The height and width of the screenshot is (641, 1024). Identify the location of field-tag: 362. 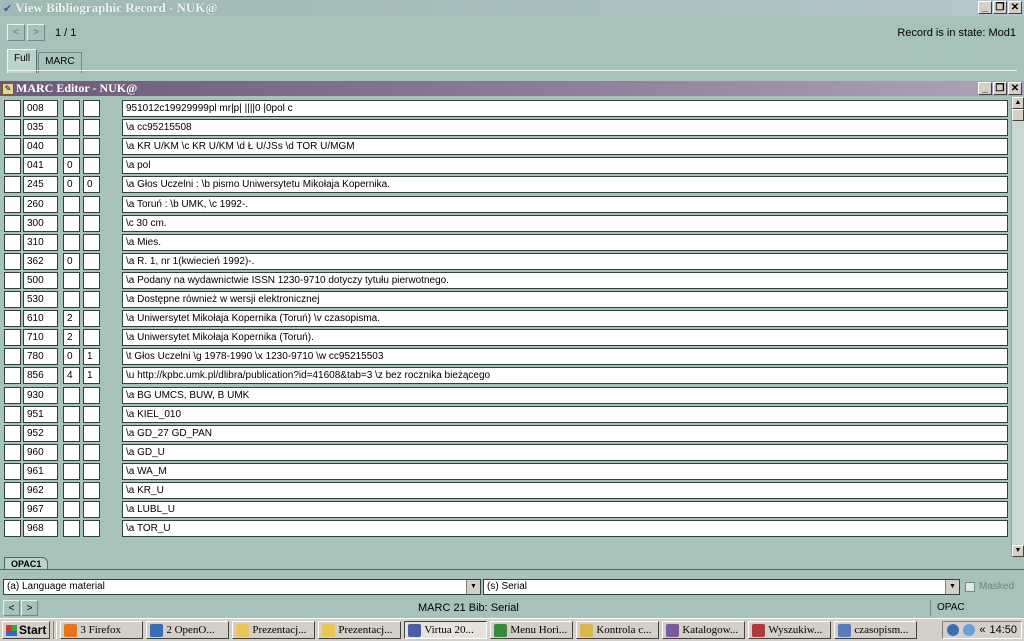
(40, 261).